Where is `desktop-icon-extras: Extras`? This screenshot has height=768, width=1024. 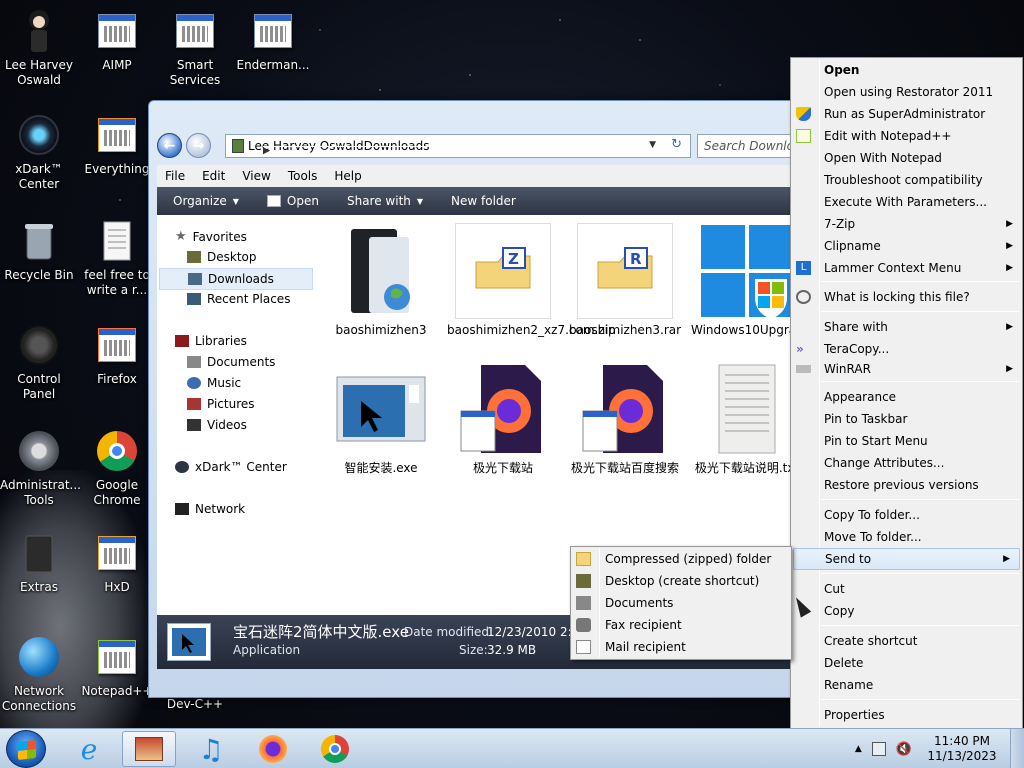 desktop-icon-extras: Extras is located at coordinates (39, 562).